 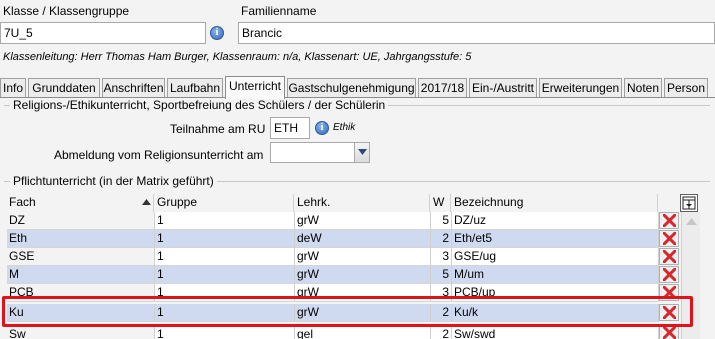 What do you see at coordinates (320, 152) in the screenshot?
I see `abmeldung-date-select` at bounding box center [320, 152].